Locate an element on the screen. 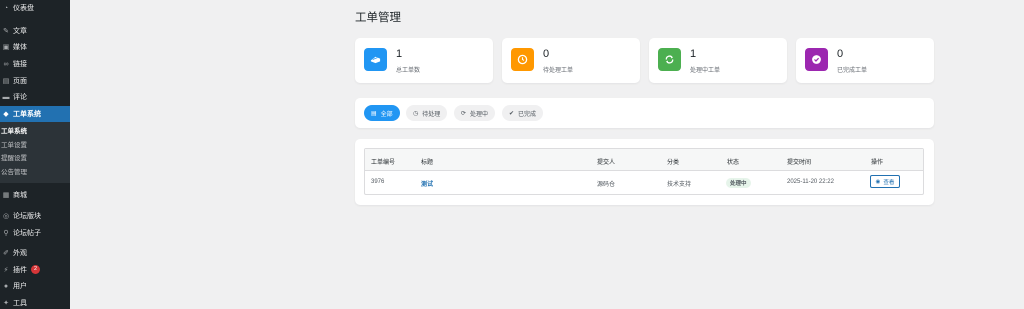  column-header-action: 操作 is located at coordinates (877, 163).